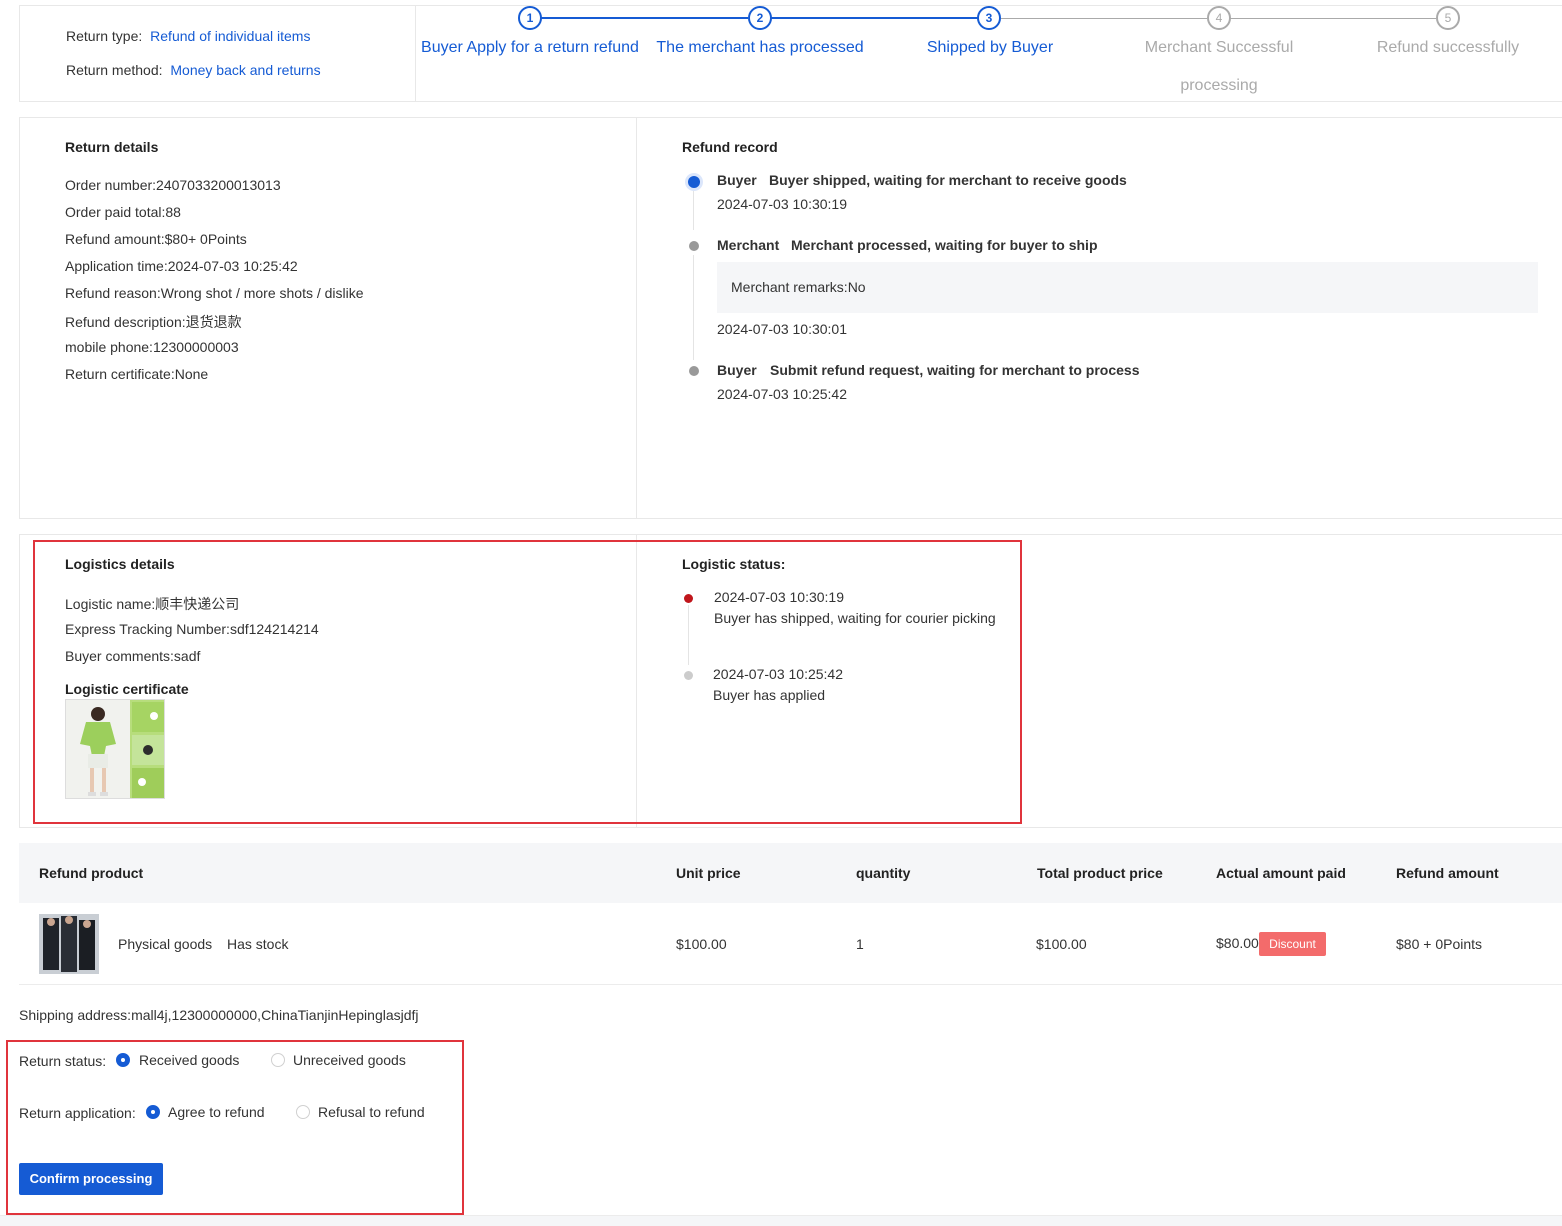  I want to click on step-2-circle: 2, so click(760, 18).